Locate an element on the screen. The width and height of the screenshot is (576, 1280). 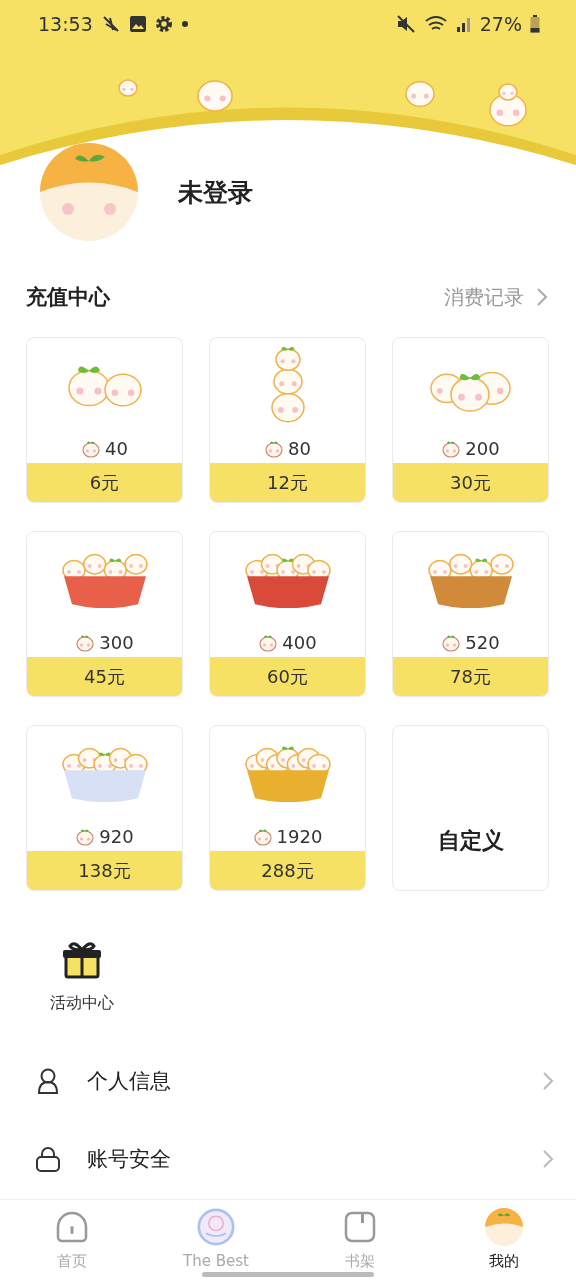
person-icon is located at coordinates (48, 1081).